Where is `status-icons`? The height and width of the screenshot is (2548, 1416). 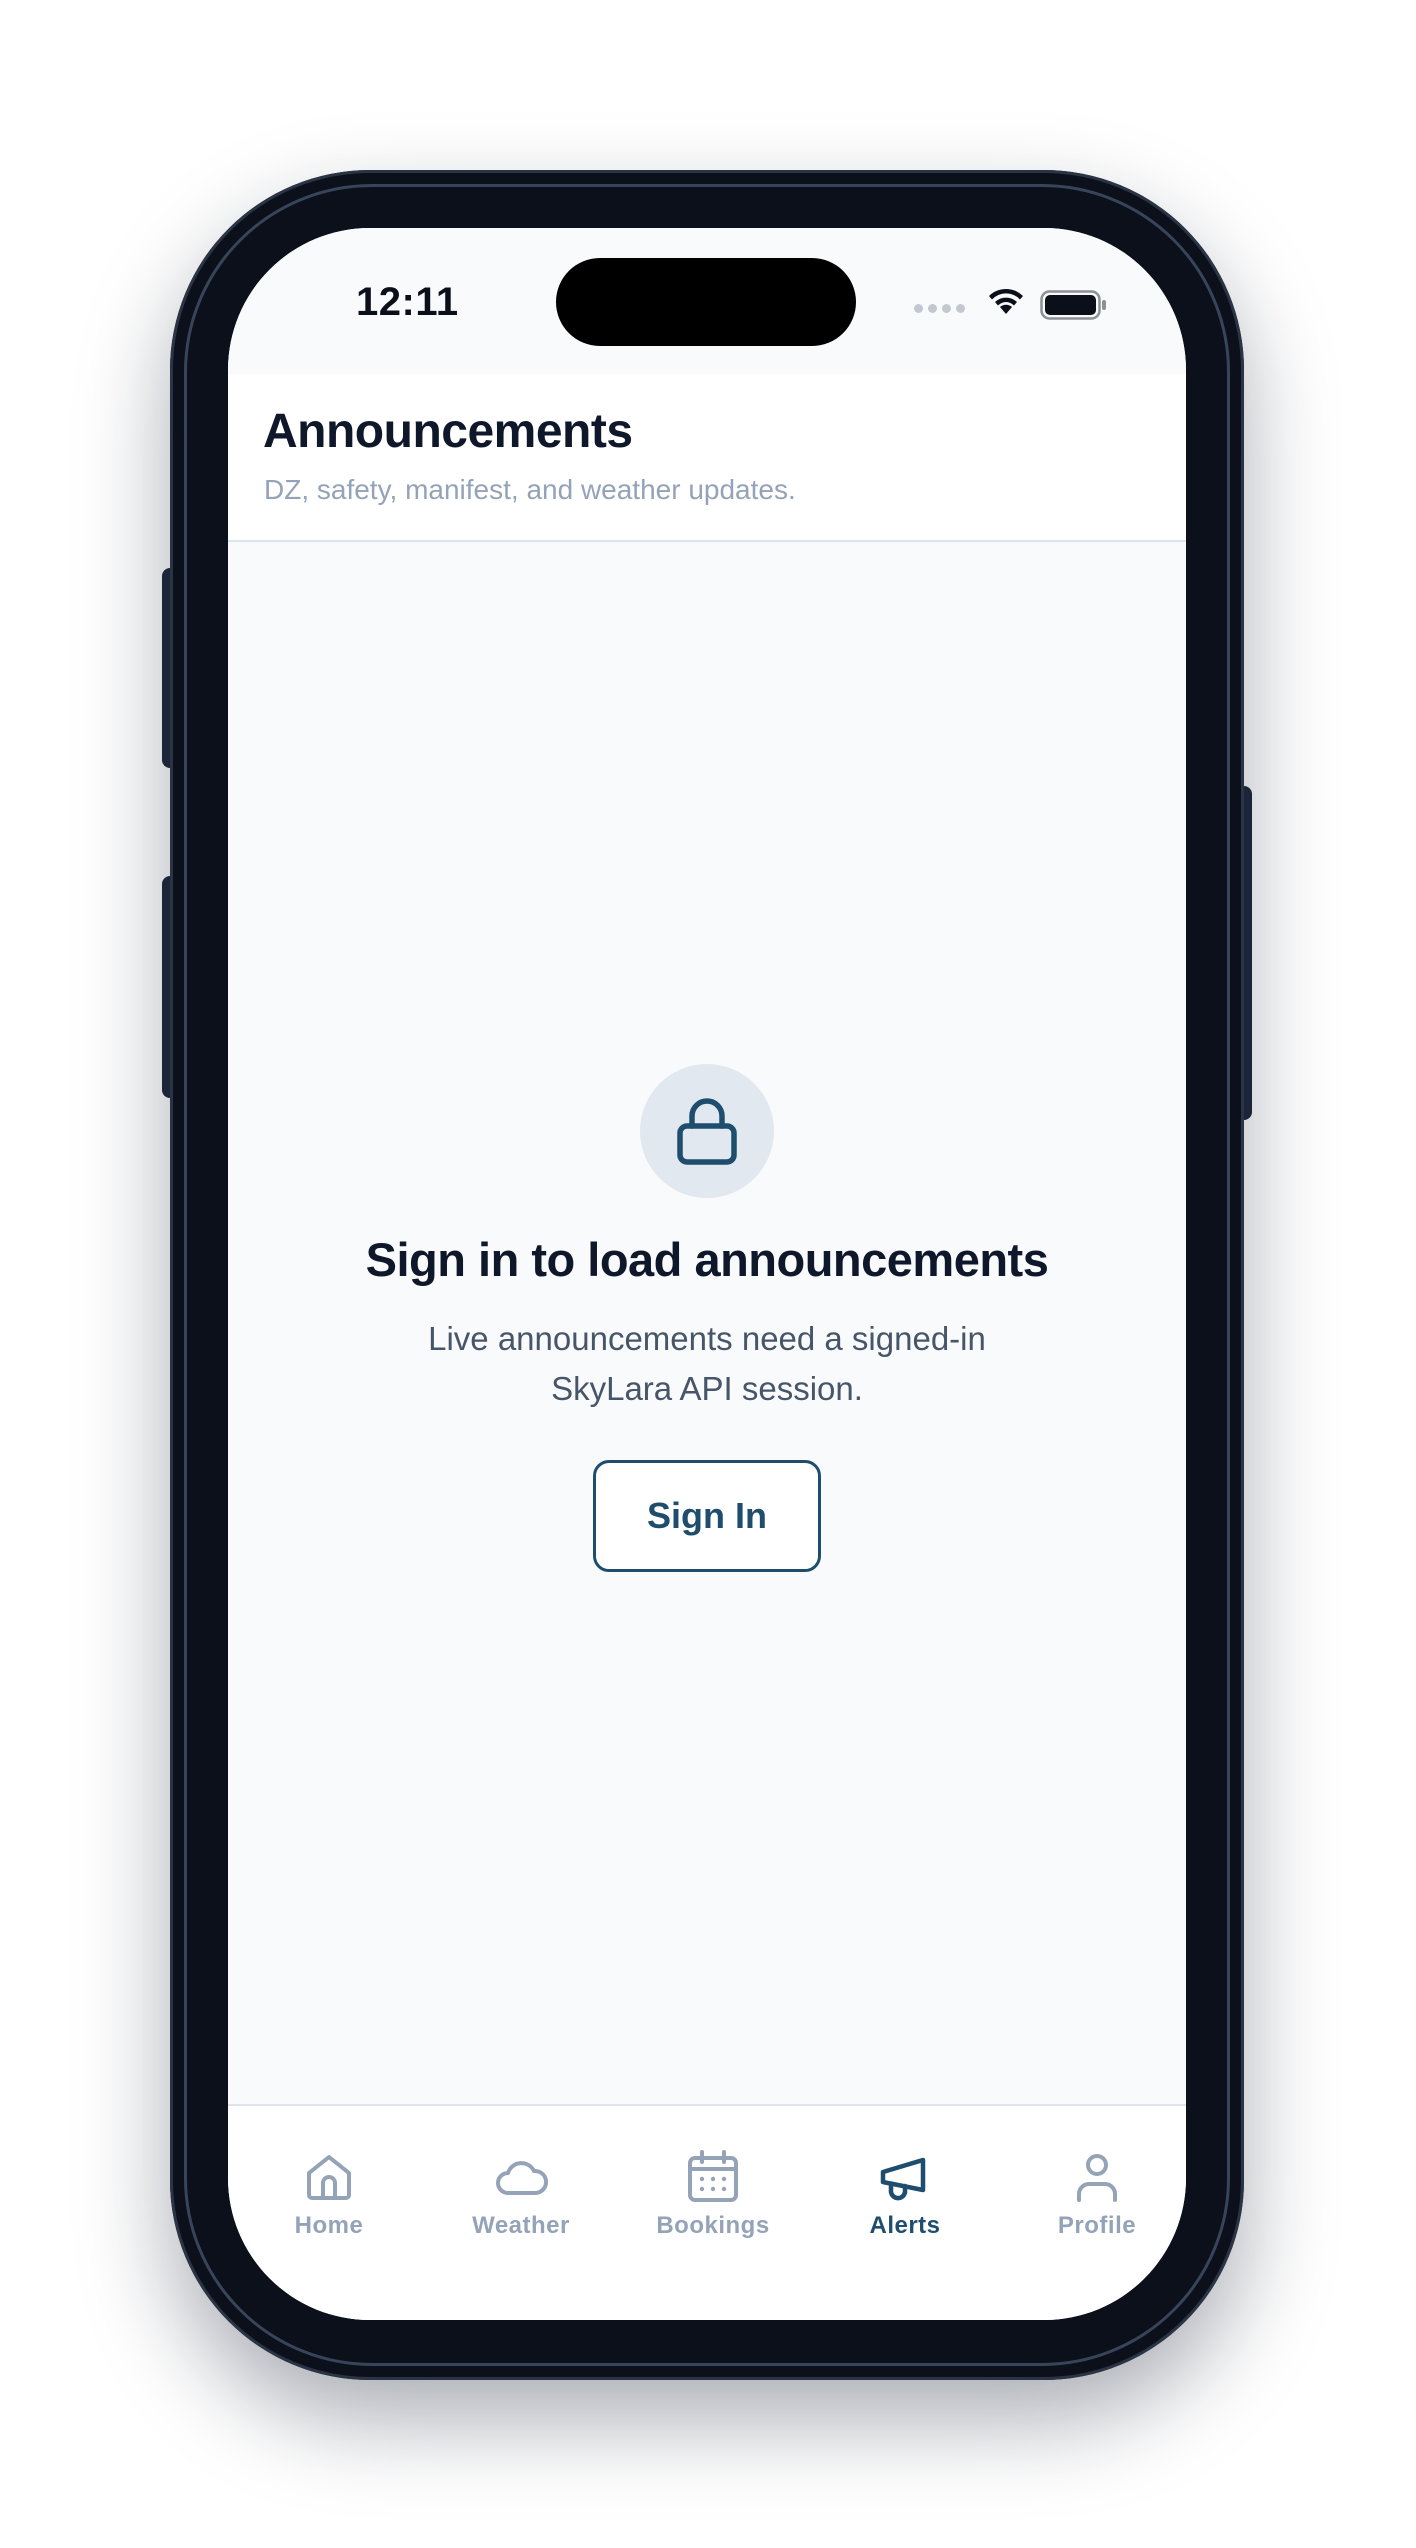
status-icons is located at coordinates (1019, 304).